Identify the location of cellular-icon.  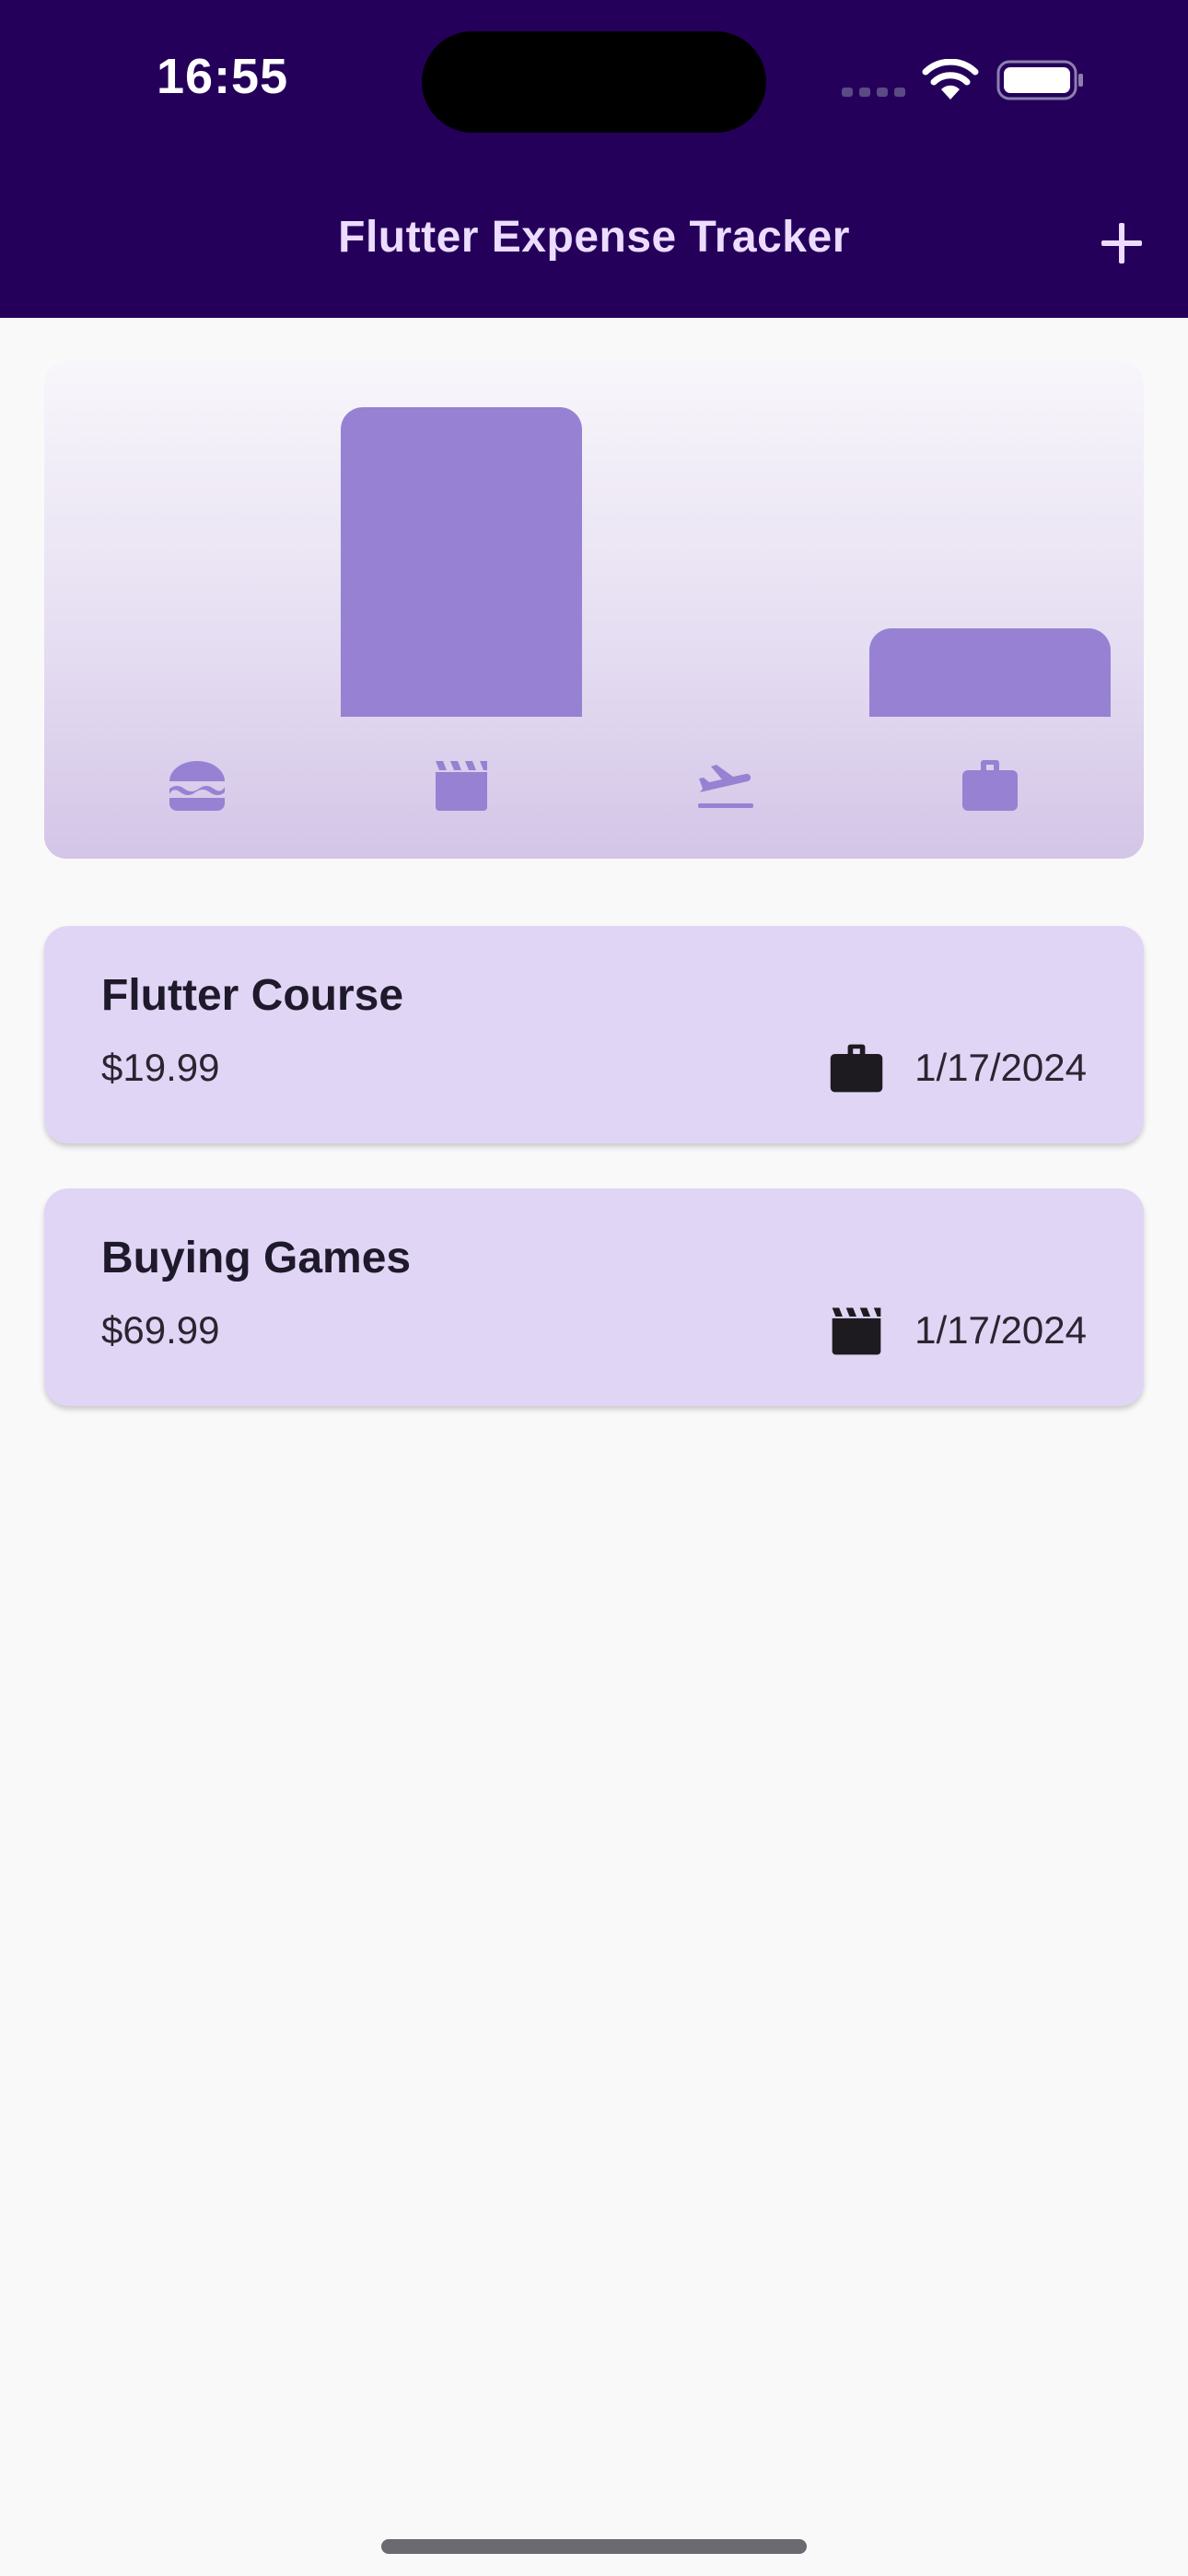
(873, 92).